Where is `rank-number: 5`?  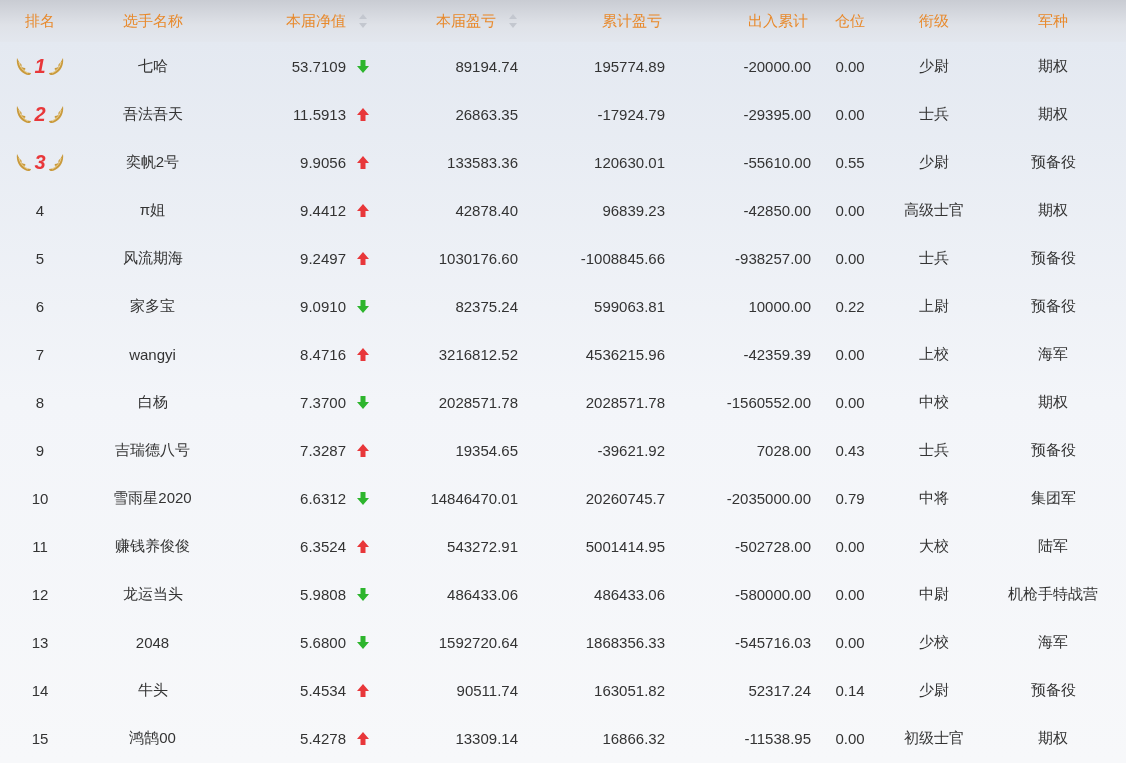
rank-number: 5 is located at coordinates (40, 258).